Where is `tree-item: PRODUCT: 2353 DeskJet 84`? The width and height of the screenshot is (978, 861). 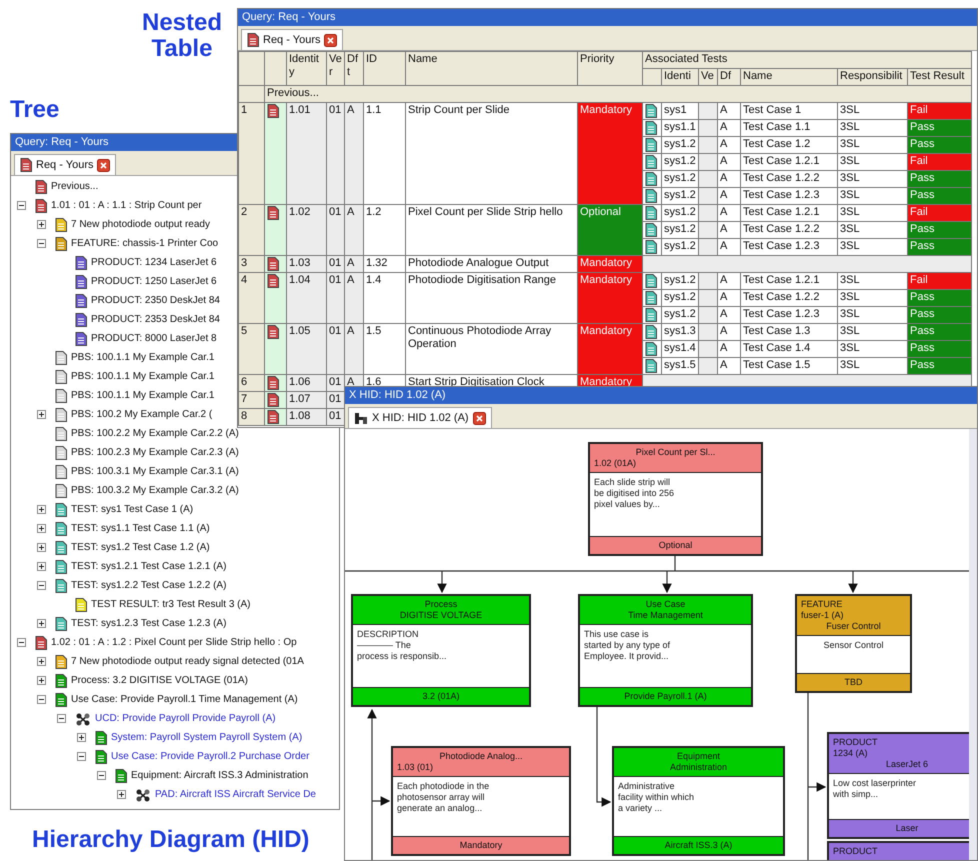
tree-item: PRODUCT: 2353 DeskJet 84 is located at coordinates (138, 319).